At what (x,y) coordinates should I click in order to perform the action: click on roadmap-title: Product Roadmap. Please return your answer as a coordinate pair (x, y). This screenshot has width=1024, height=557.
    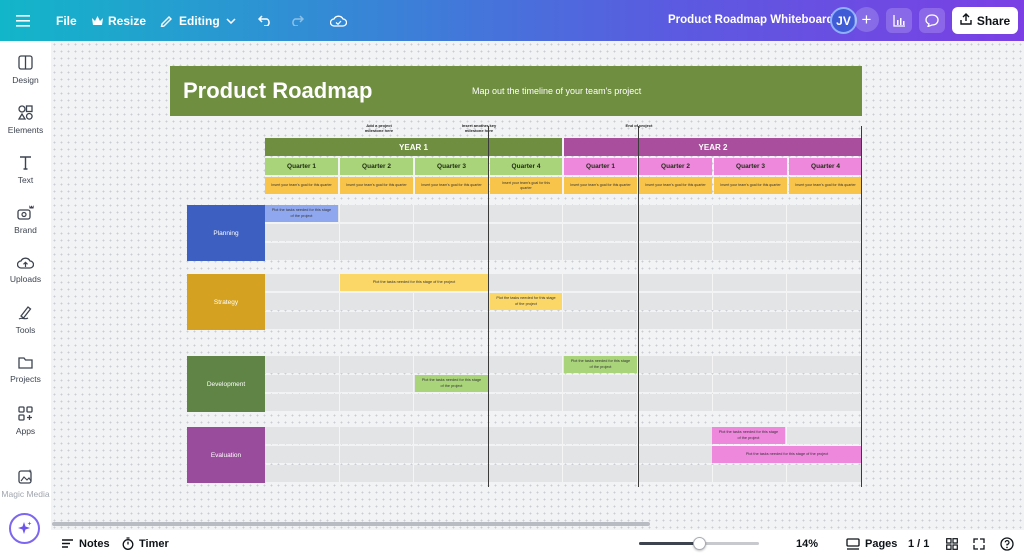
    Looking at the image, I should click on (278, 90).